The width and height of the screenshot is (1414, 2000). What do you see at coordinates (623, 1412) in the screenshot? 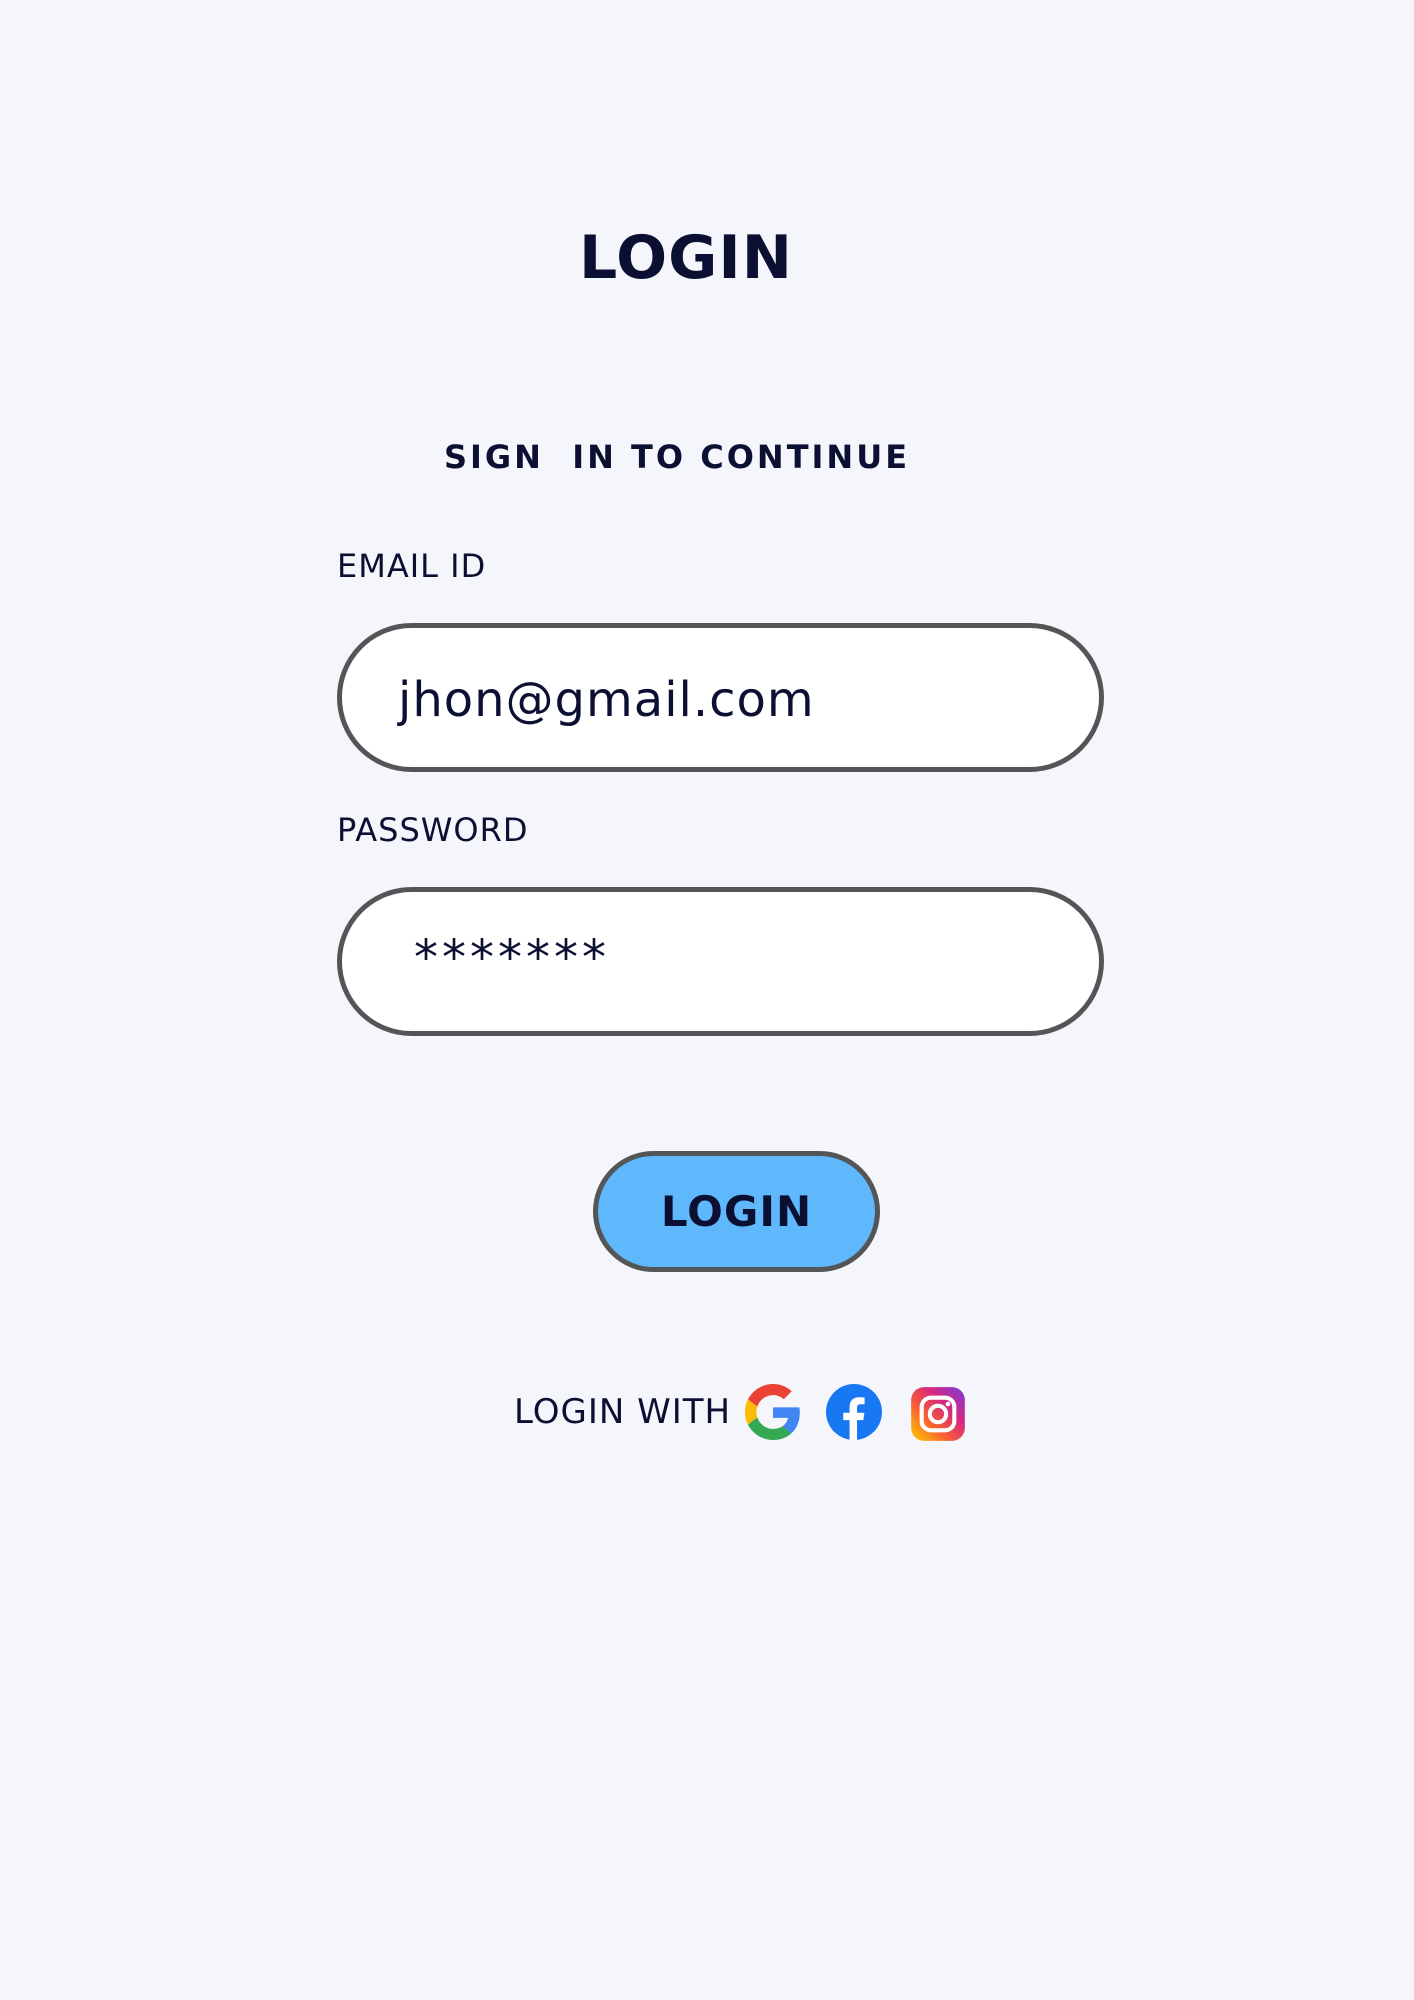
I see `login-with-label: LOGIN WITH` at bounding box center [623, 1412].